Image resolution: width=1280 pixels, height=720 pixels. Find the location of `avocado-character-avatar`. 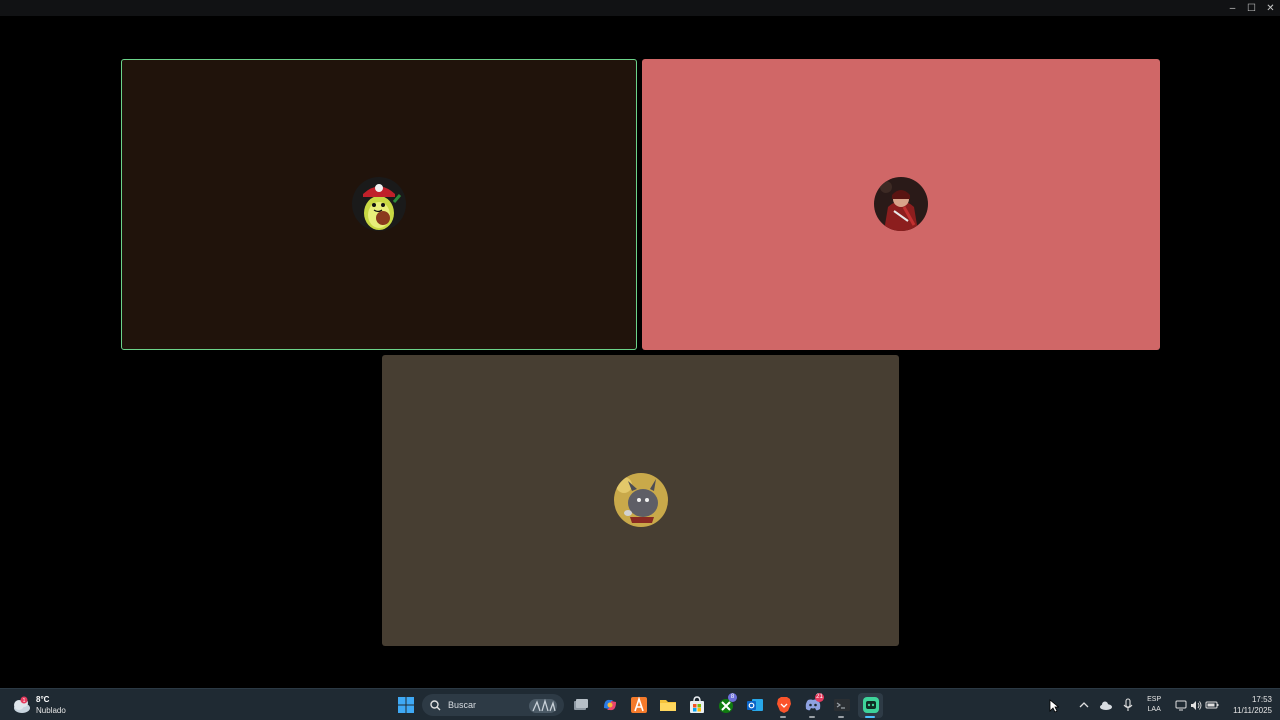

avocado-character-avatar is located at coordinates (379, 203).